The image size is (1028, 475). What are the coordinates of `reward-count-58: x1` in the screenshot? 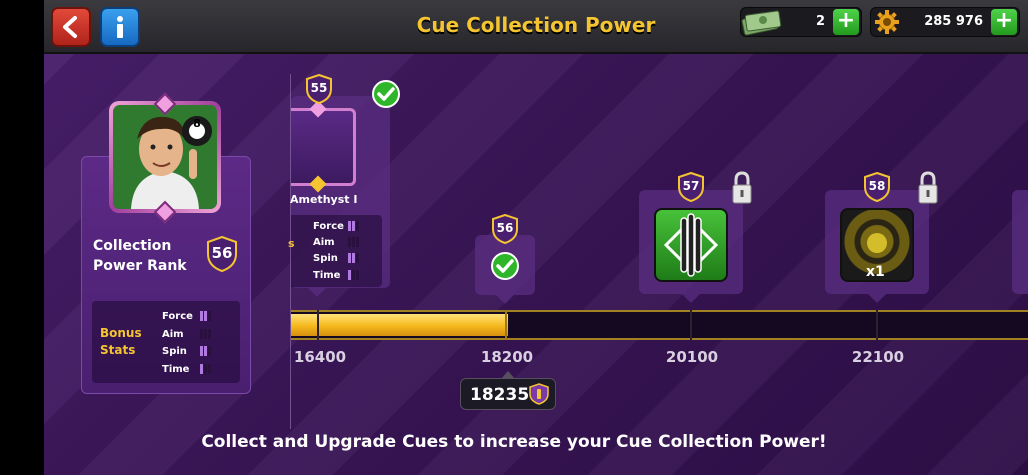 It's located at (875, 272).